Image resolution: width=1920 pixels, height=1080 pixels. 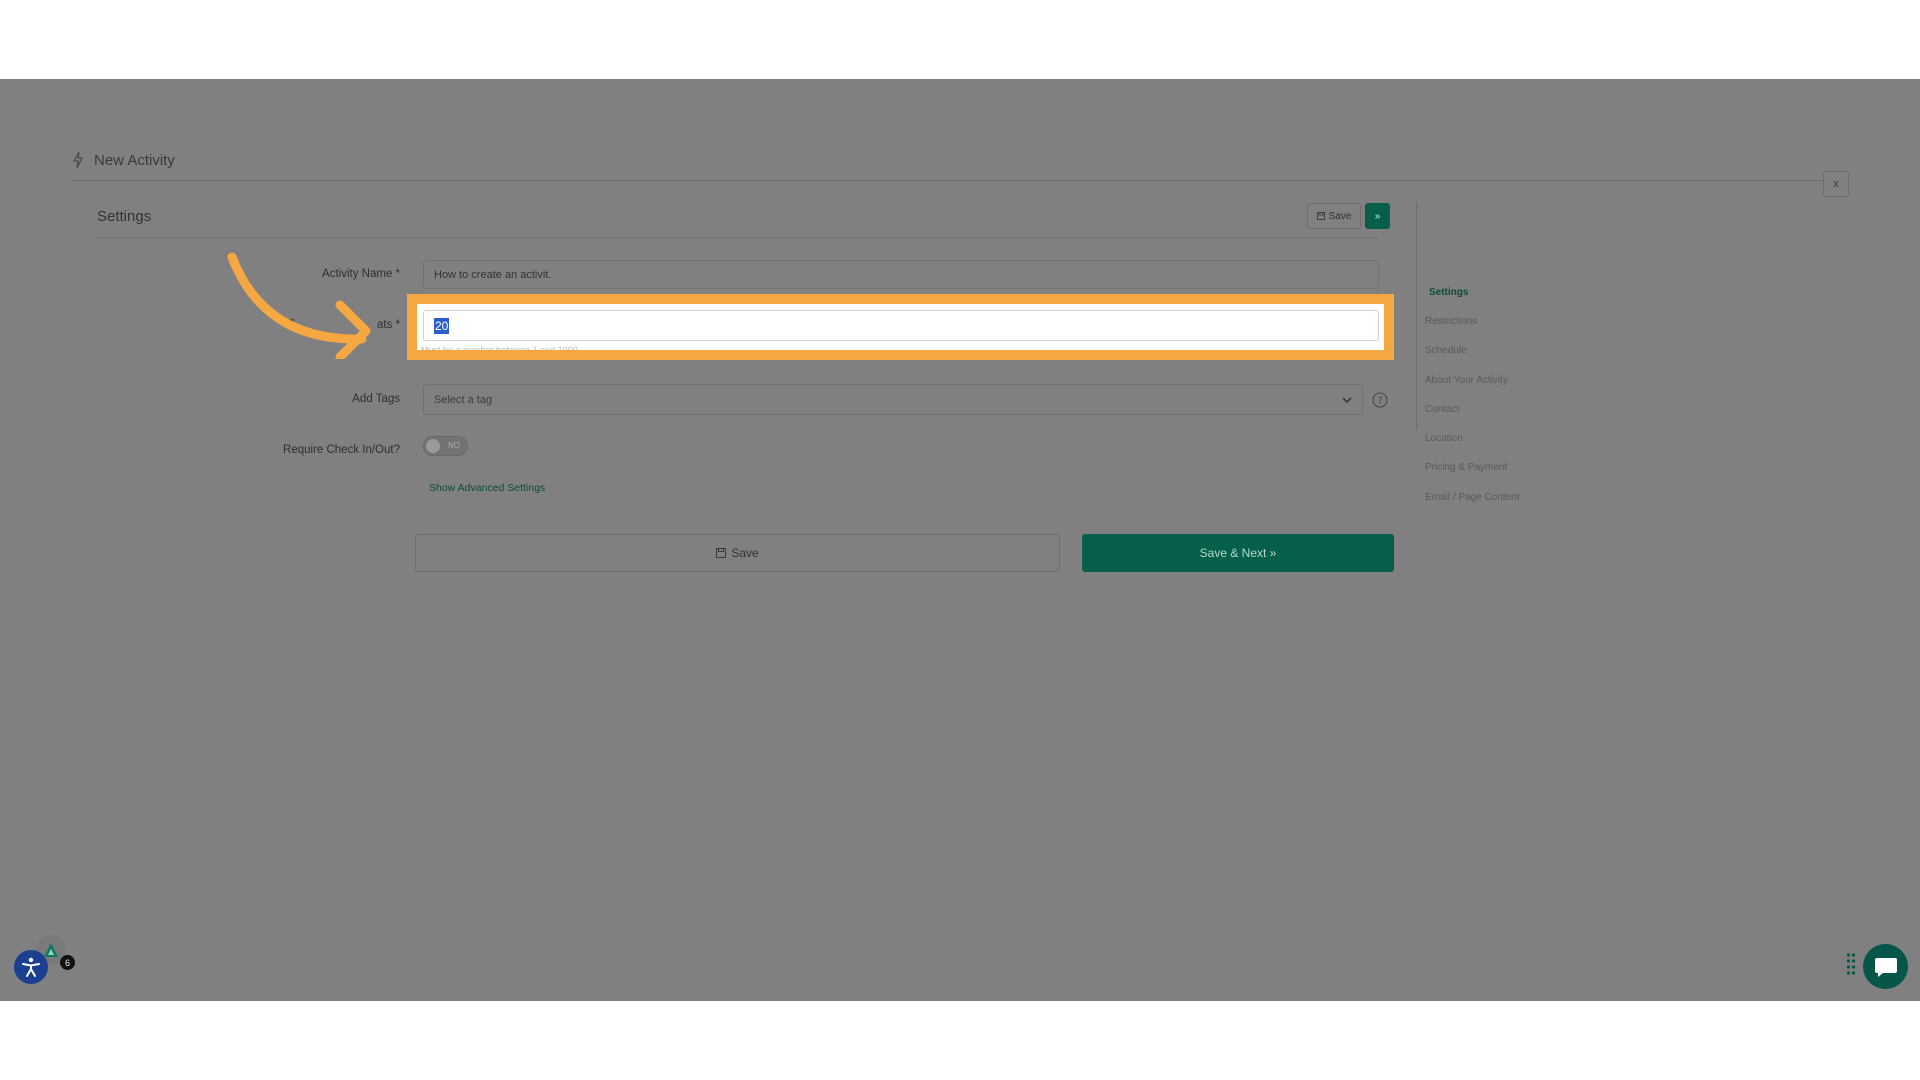 I want to click on save-button: Save, so click(x=737, y=553).